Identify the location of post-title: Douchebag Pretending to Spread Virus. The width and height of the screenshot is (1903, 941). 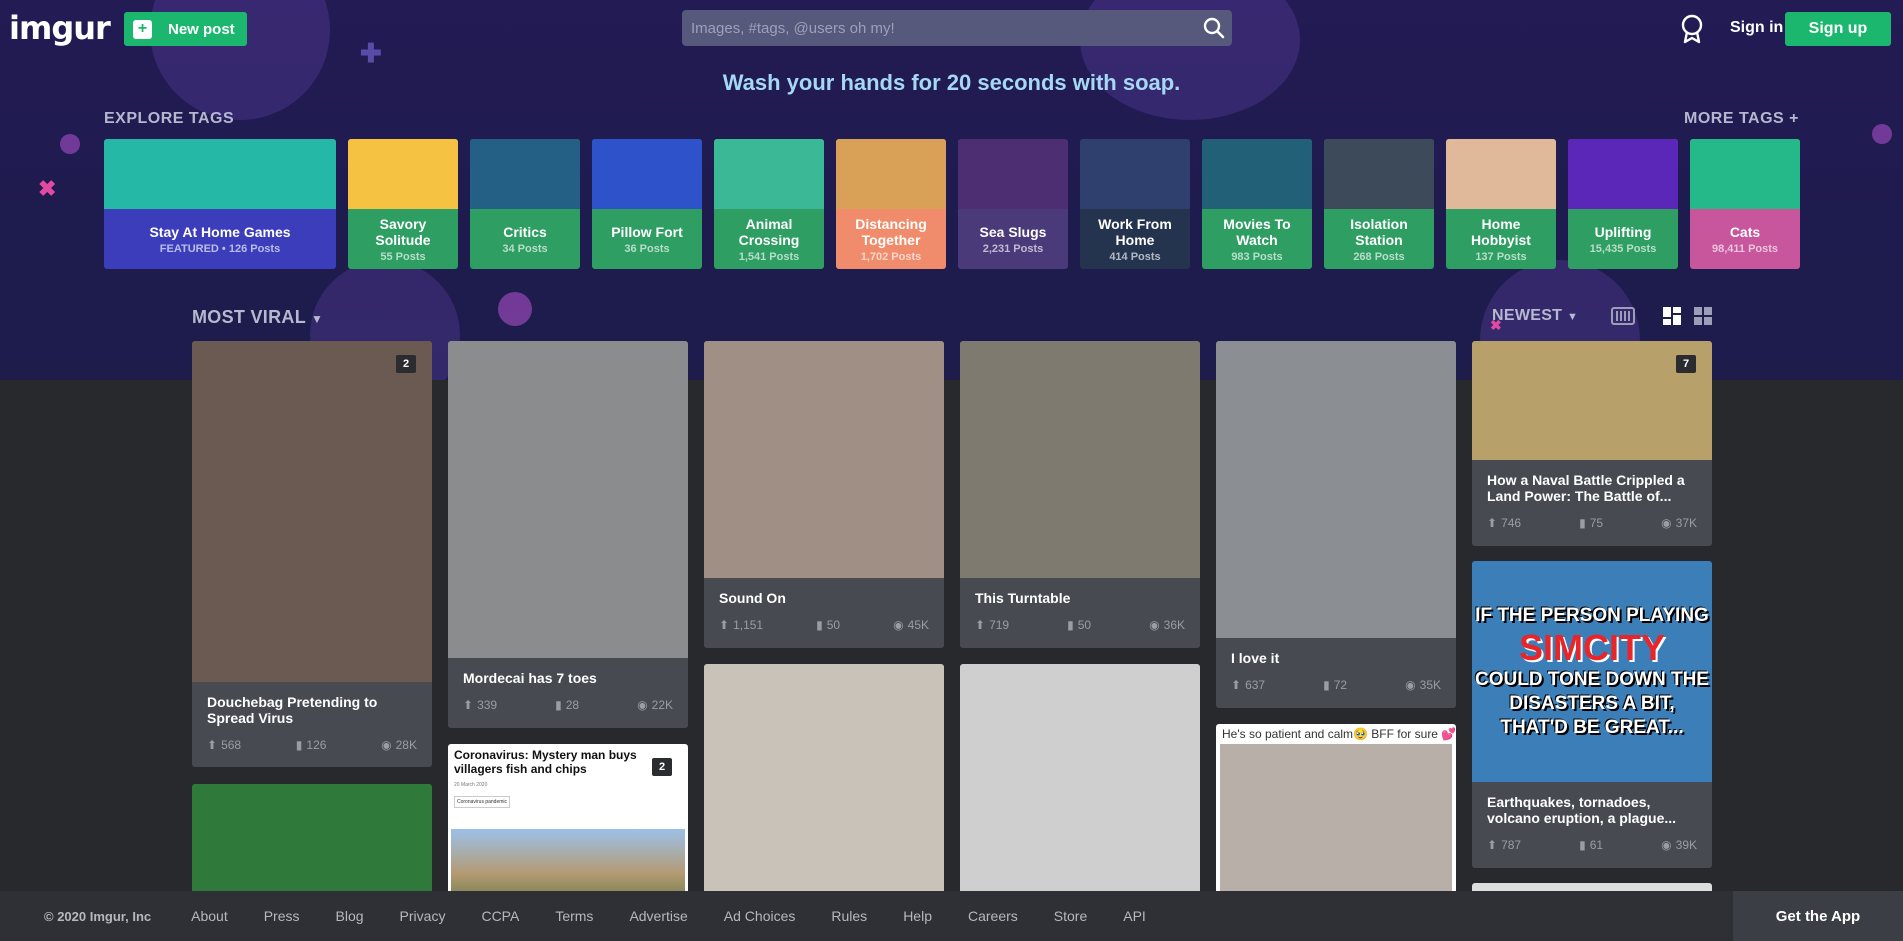
(292, 710).